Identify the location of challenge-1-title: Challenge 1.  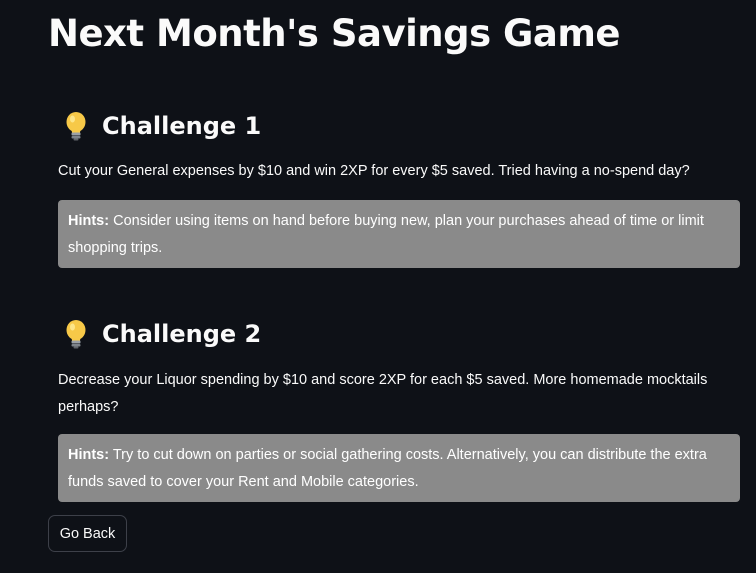
(182, 126).